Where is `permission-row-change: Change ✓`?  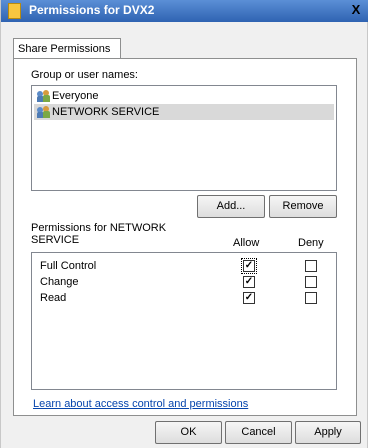
permission-row-change: Change ✓ is located at coordinates (184, 282).